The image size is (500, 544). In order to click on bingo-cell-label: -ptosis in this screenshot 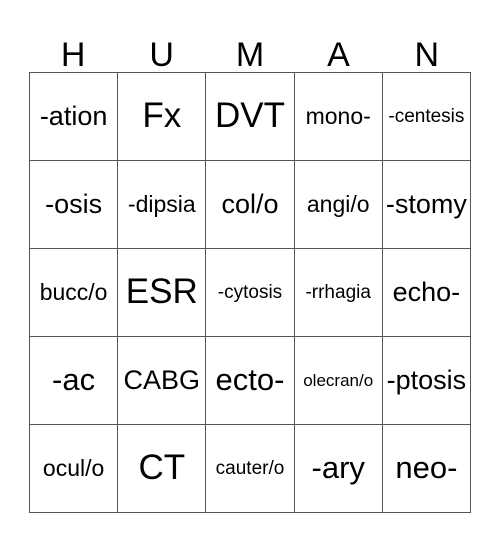, I will do `click(426, 380)`.